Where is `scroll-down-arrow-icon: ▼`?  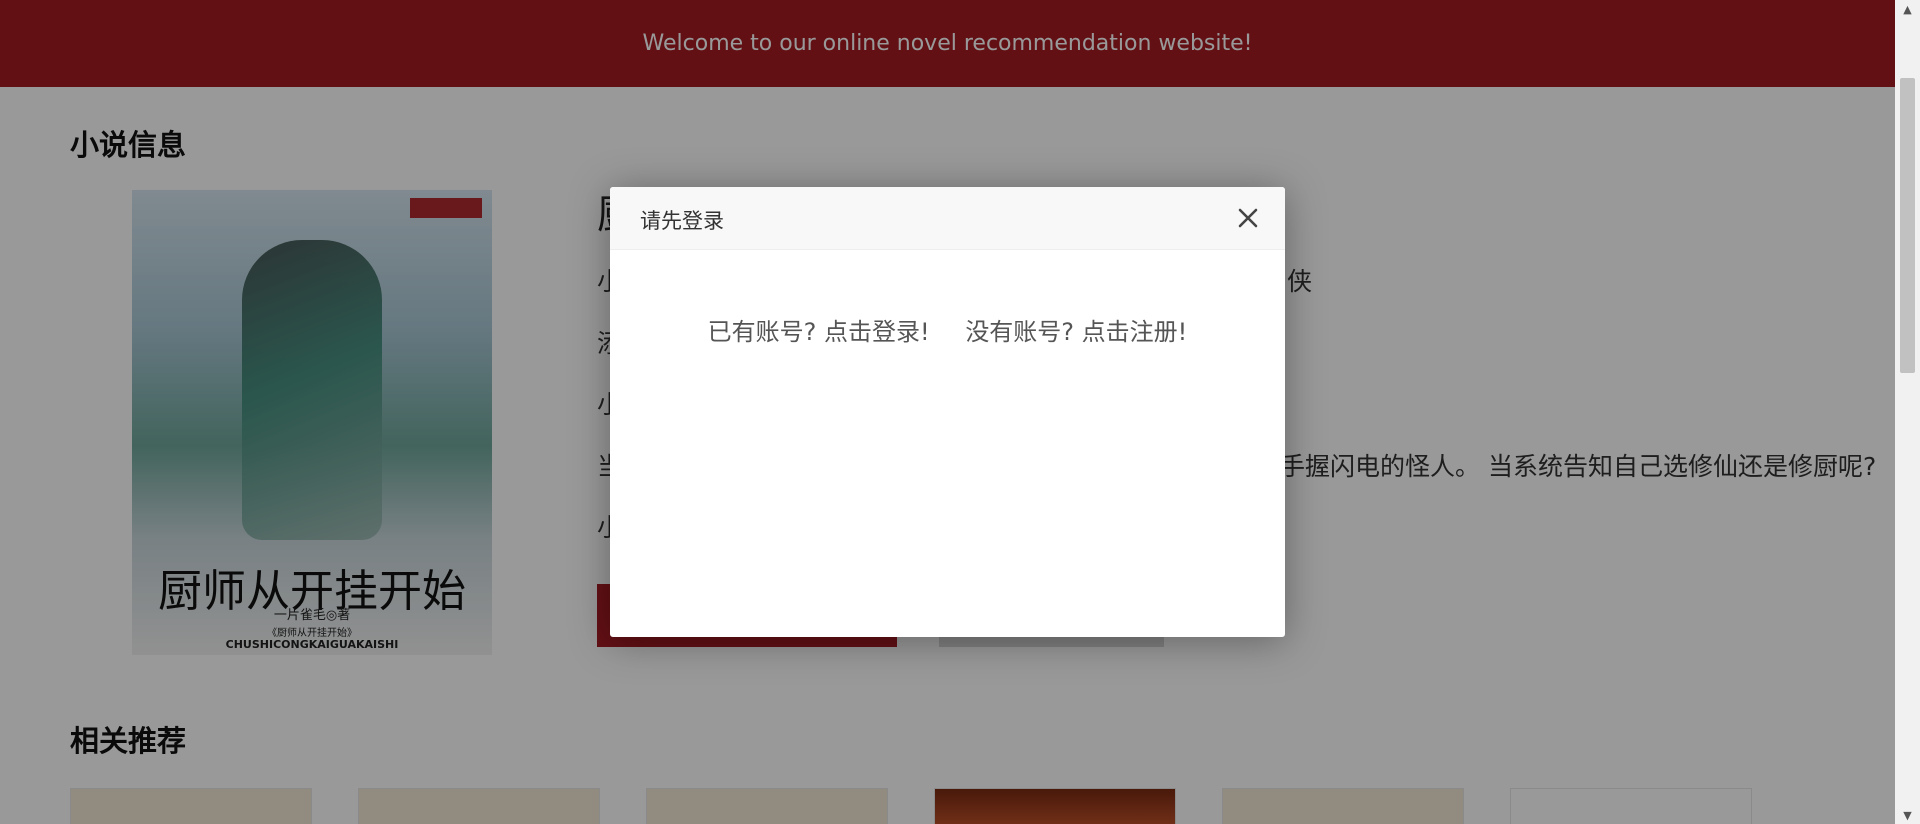 scroll-down-arrow-icon: ▼ is located at coordinates (1907, 815).